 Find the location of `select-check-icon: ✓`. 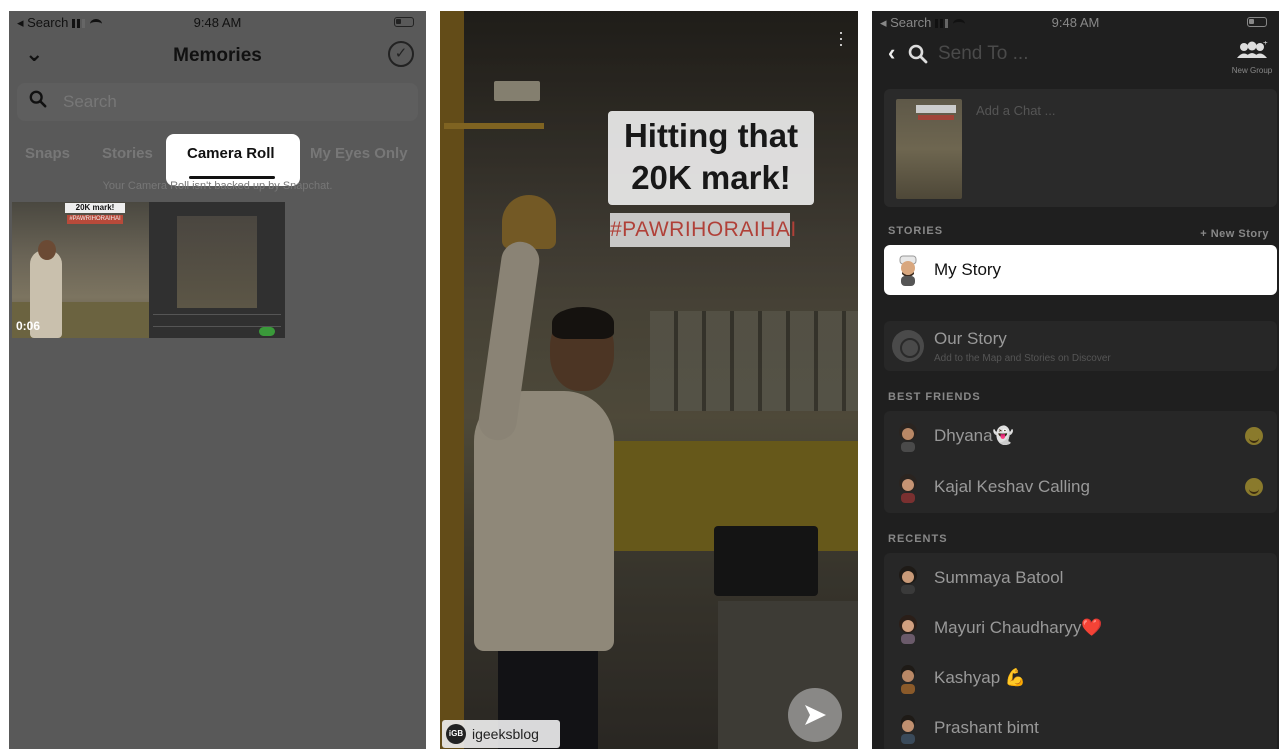

select-check-icon: ✓ is located at coordinates (401, 54).